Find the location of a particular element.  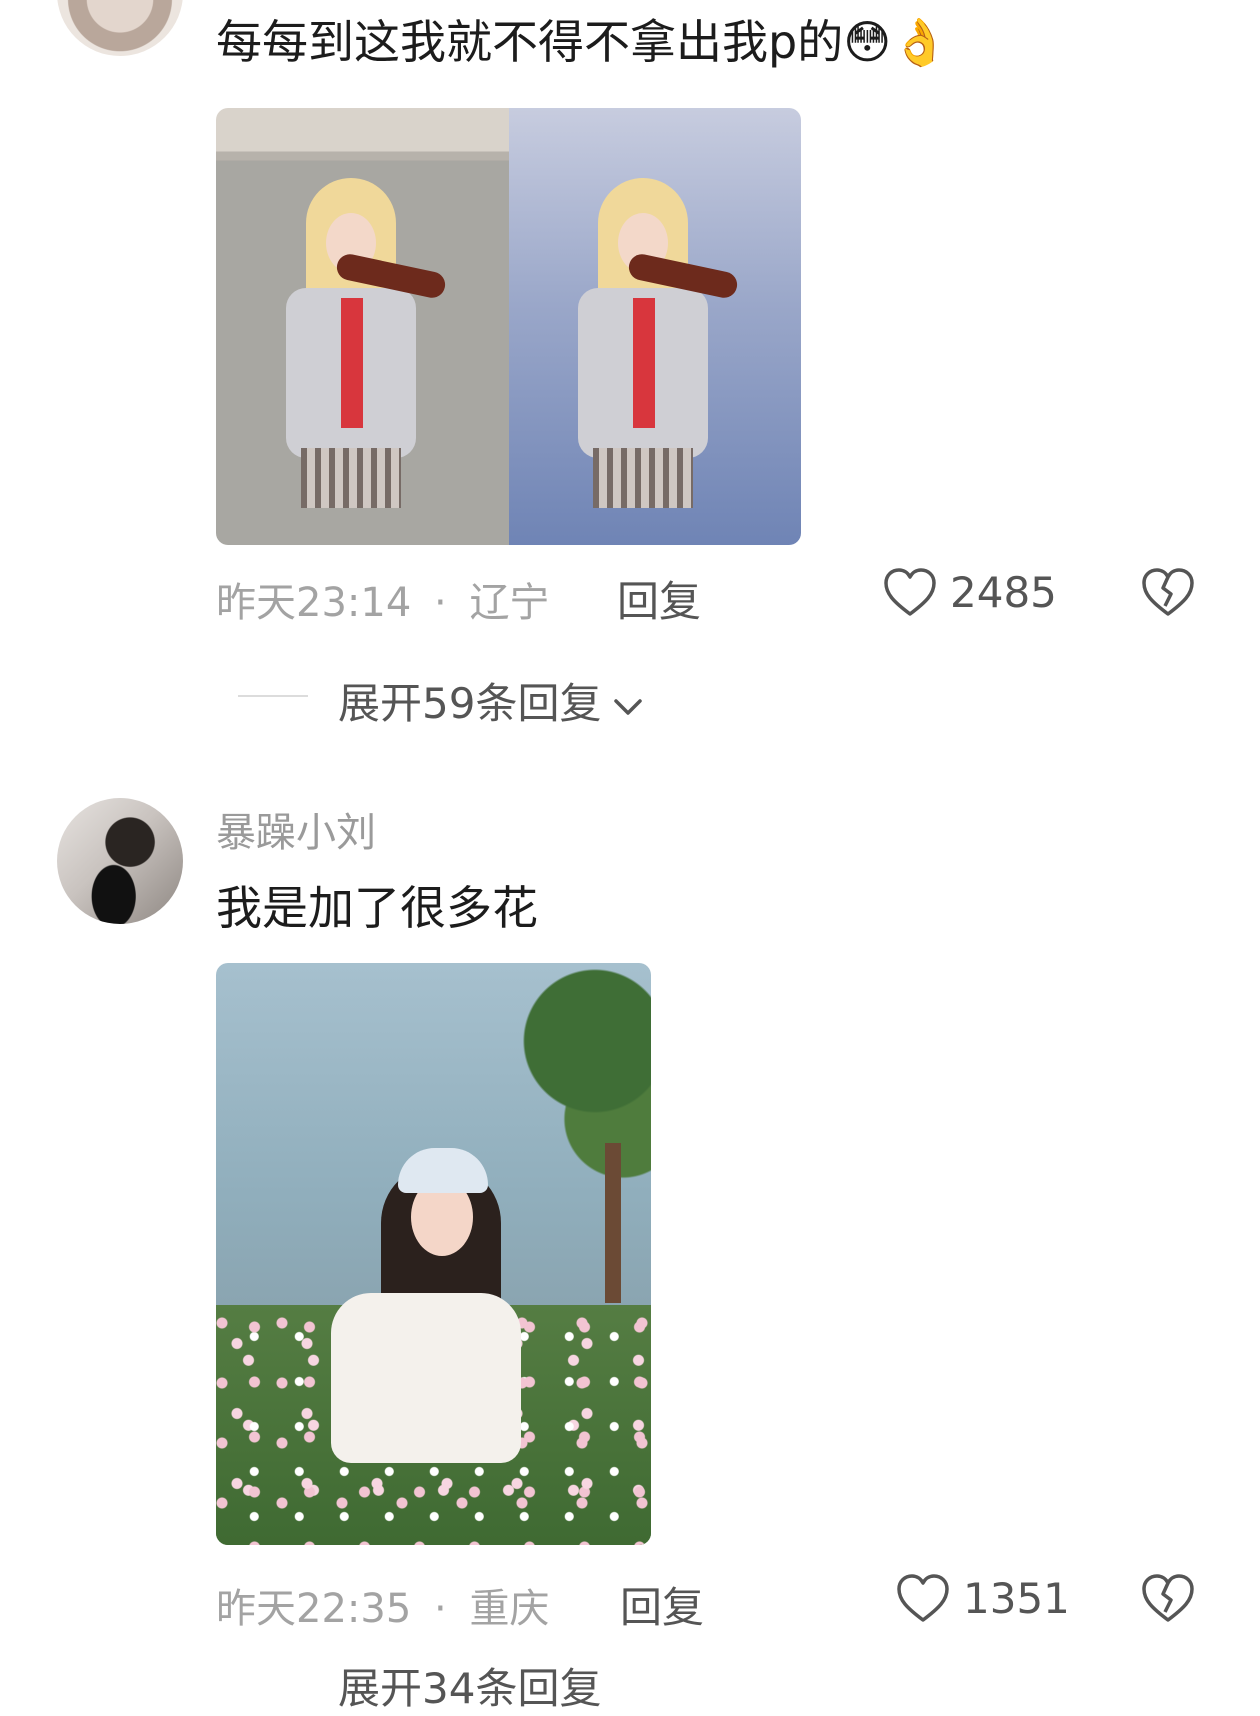

emoji-flushed-icon: 😳 is located at coordinates (867, 42).